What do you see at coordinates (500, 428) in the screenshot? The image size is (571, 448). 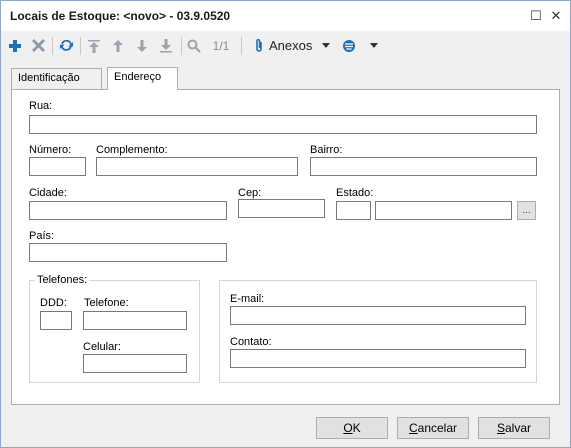 I see `save-button-accelerator: S` at bounding box center [500, 428].